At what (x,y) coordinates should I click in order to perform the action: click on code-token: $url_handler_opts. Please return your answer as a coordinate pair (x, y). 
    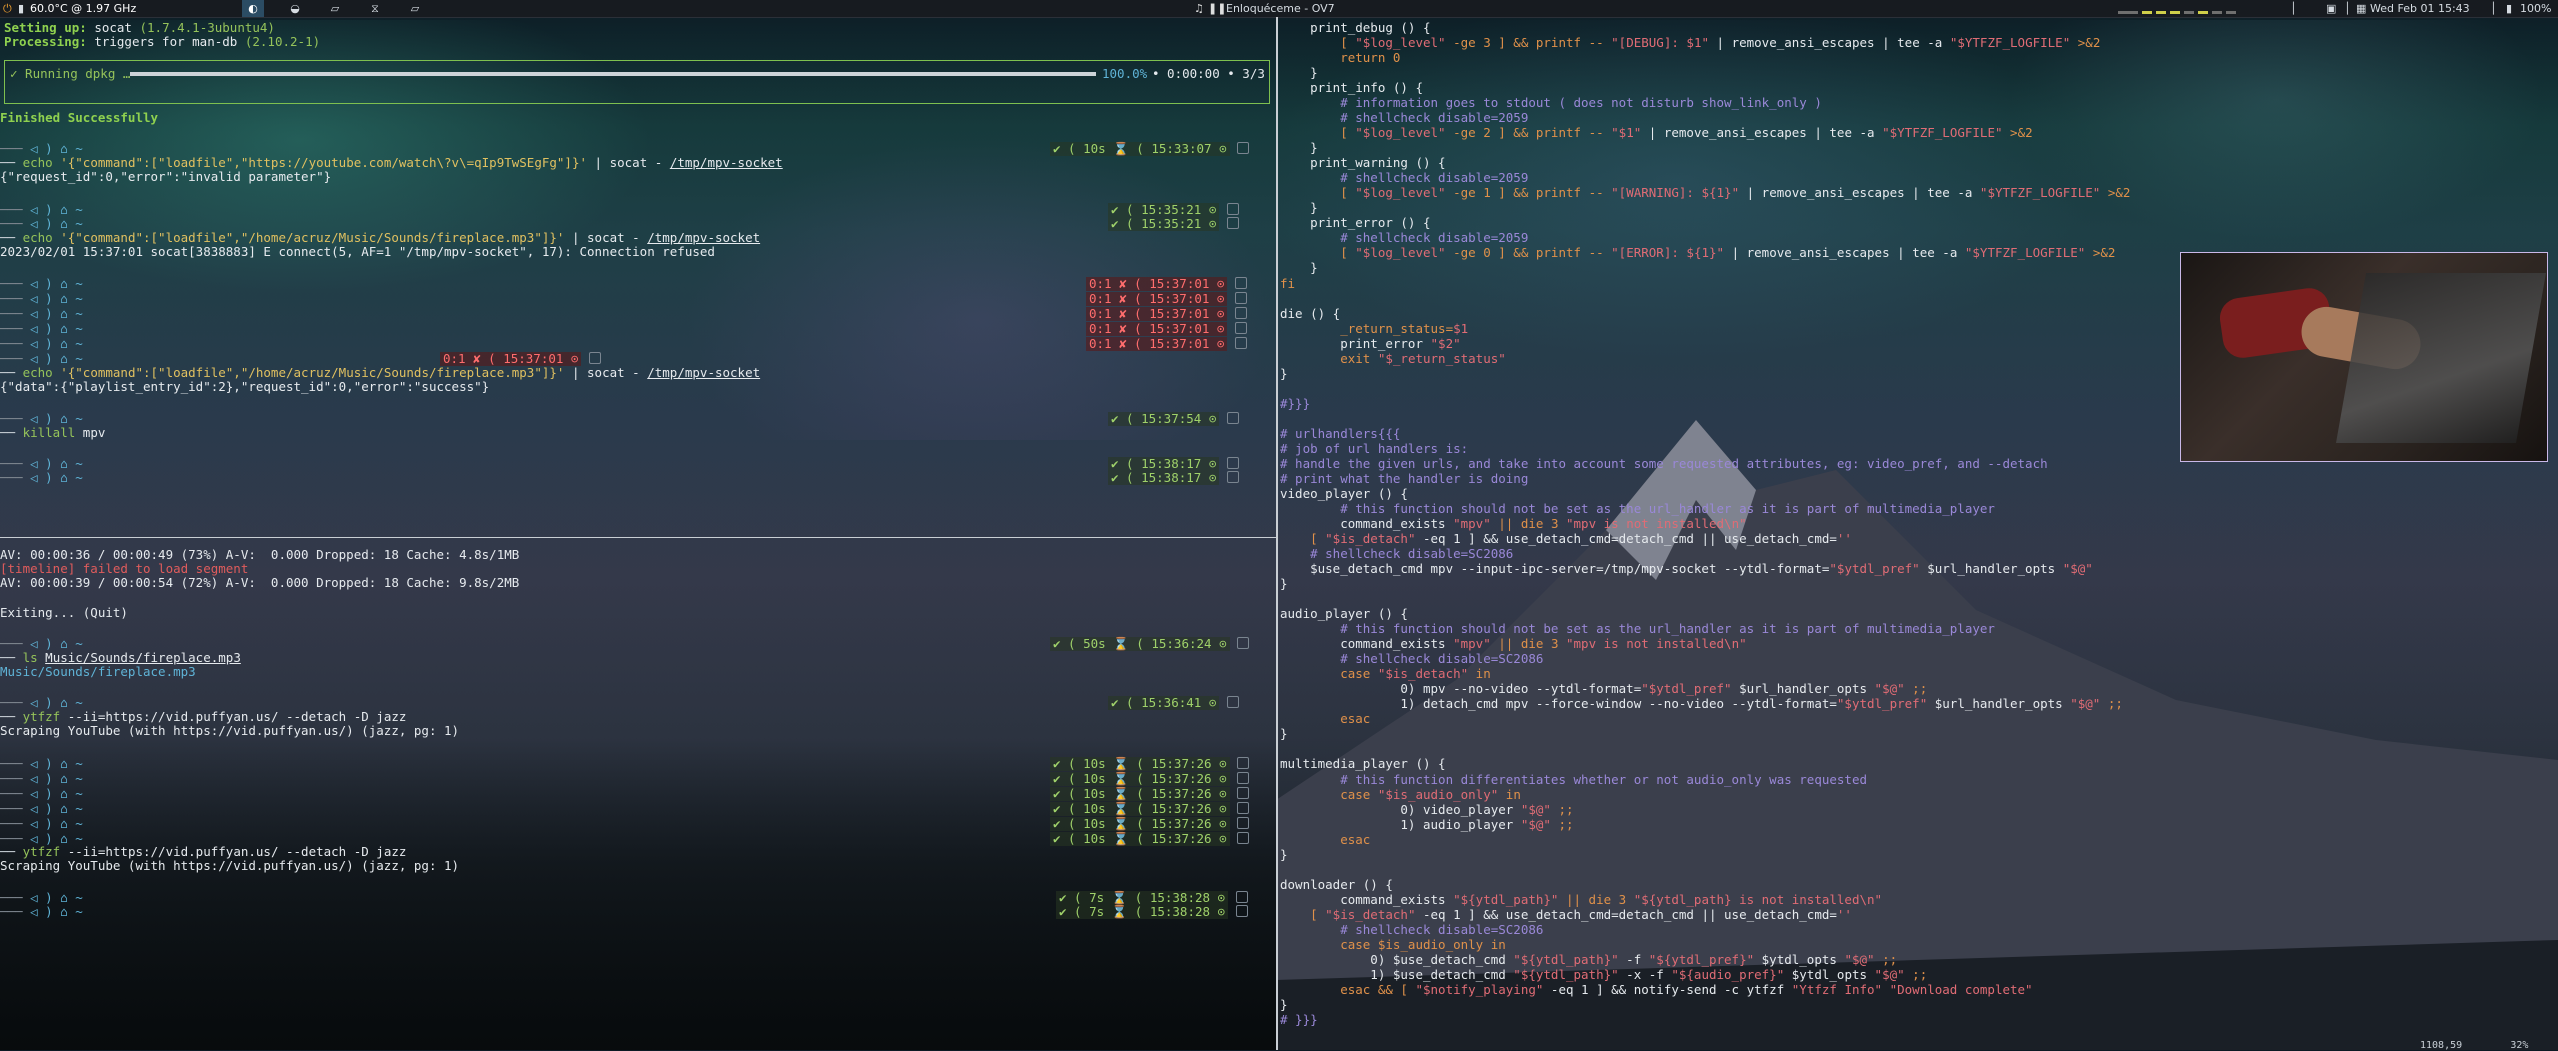
    Looking at the image, I should click on (1991, 569).